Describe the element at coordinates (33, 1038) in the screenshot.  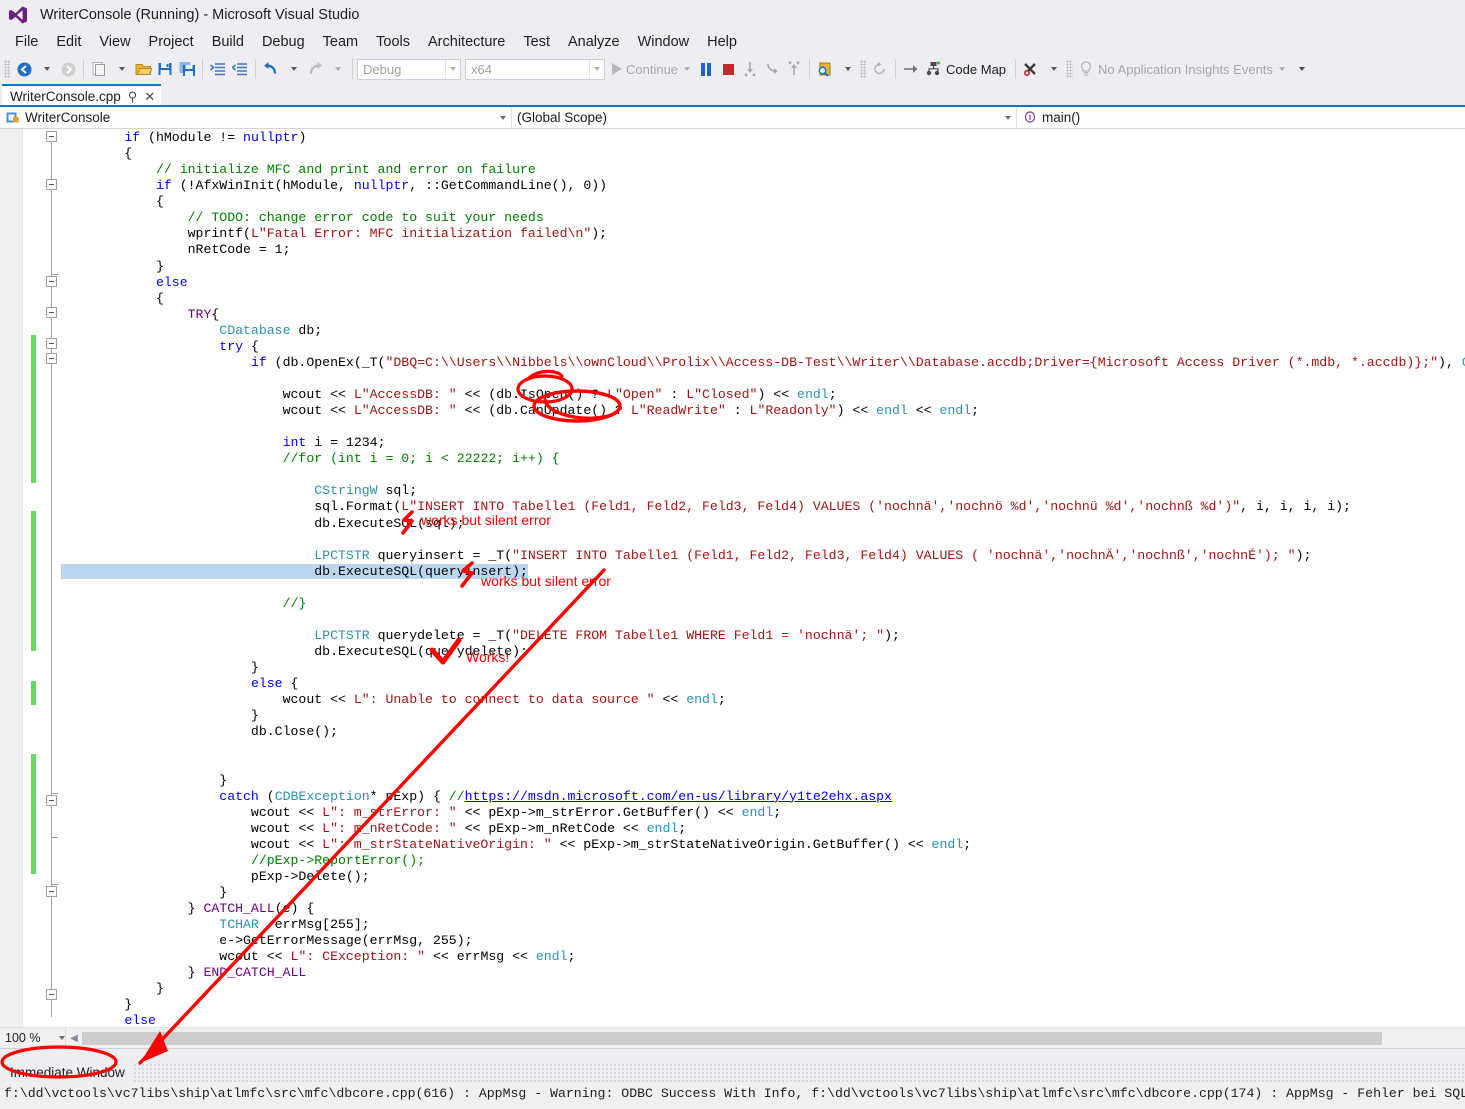
I see `editor-zoom-combo: 100 %` at that location.